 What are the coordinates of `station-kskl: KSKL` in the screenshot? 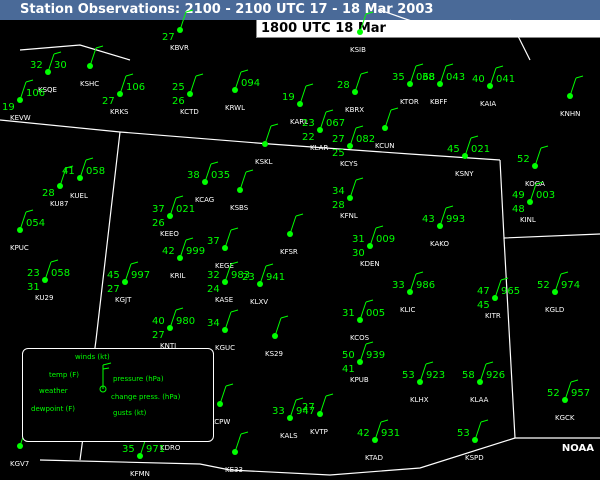 It's located at (267, 144).